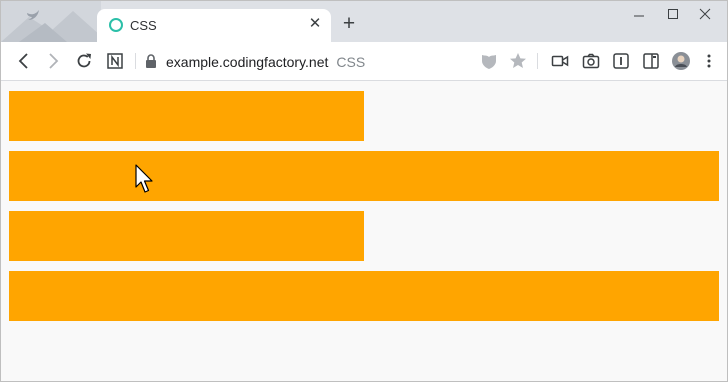  I want to click on url-domain: example.codingfactory.net, so click(247, 62).